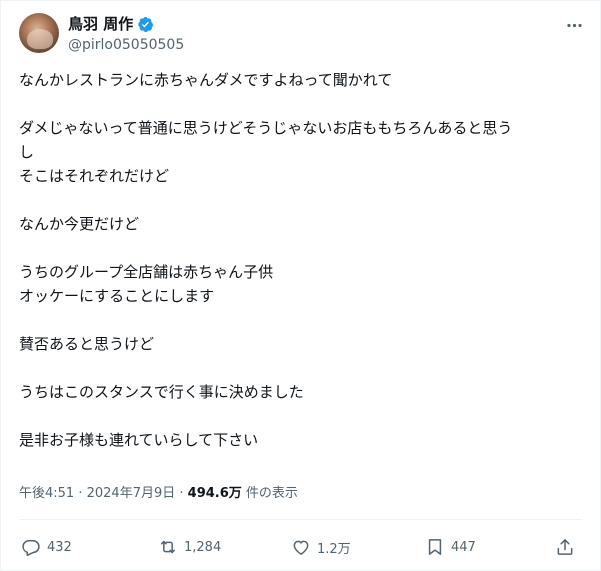 The image size is (601, 571). Describe the element at coordinates (94, 176) in the screenshot. I see `post-line: そこはそれぞれだけど` at that location.